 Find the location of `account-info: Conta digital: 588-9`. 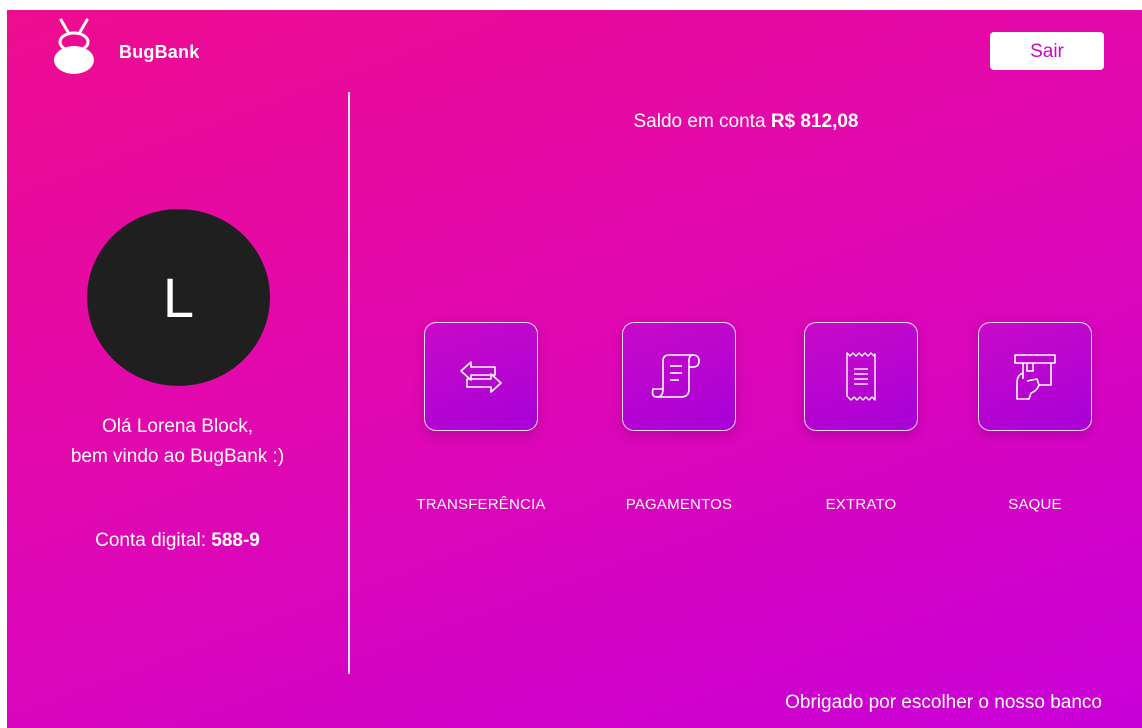

account-info: Conta digital: 588-9 is located at coordinates (177, 541).